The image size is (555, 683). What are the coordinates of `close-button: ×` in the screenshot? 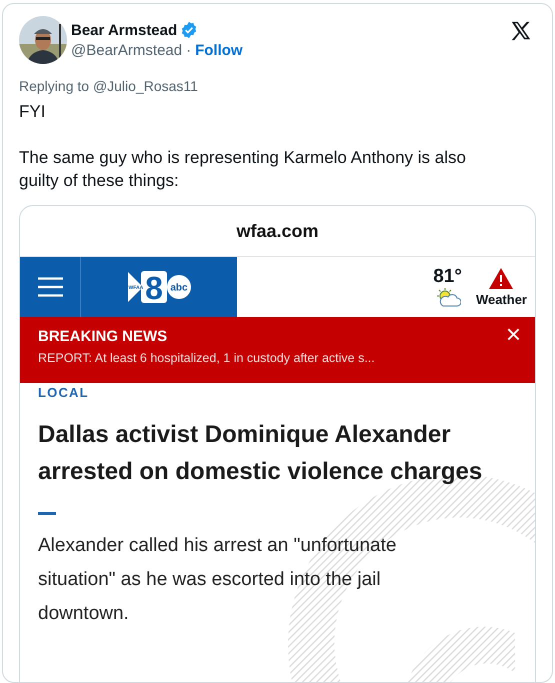 It's located at (513, 334).